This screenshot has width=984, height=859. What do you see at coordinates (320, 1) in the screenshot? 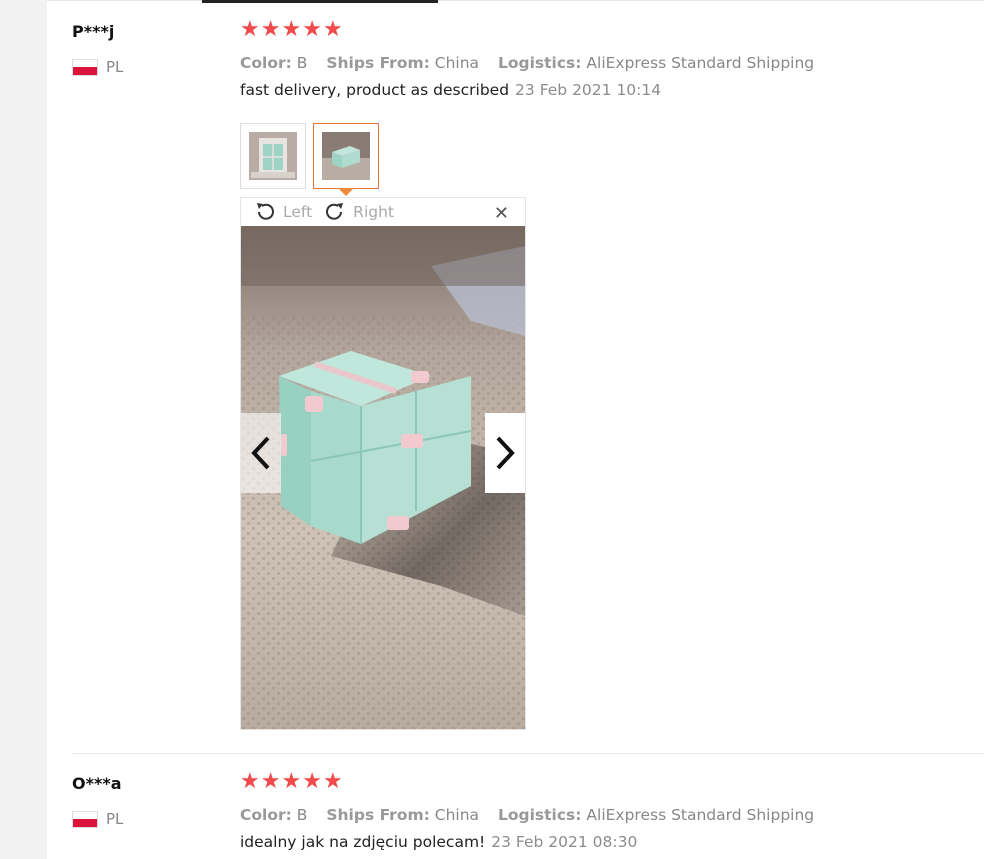
I see `active-tab-indicator` at bounding box center [320, 1].